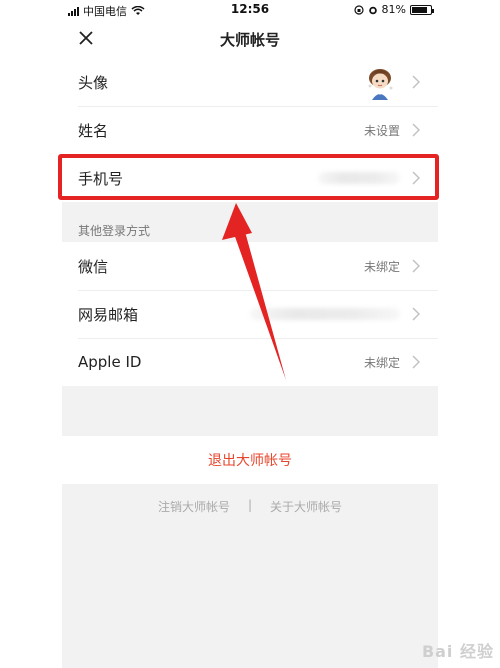 This screenshot has width=500, height=668. I want to click on row-netease-mail: 网易邮箱, so click(250, 314).